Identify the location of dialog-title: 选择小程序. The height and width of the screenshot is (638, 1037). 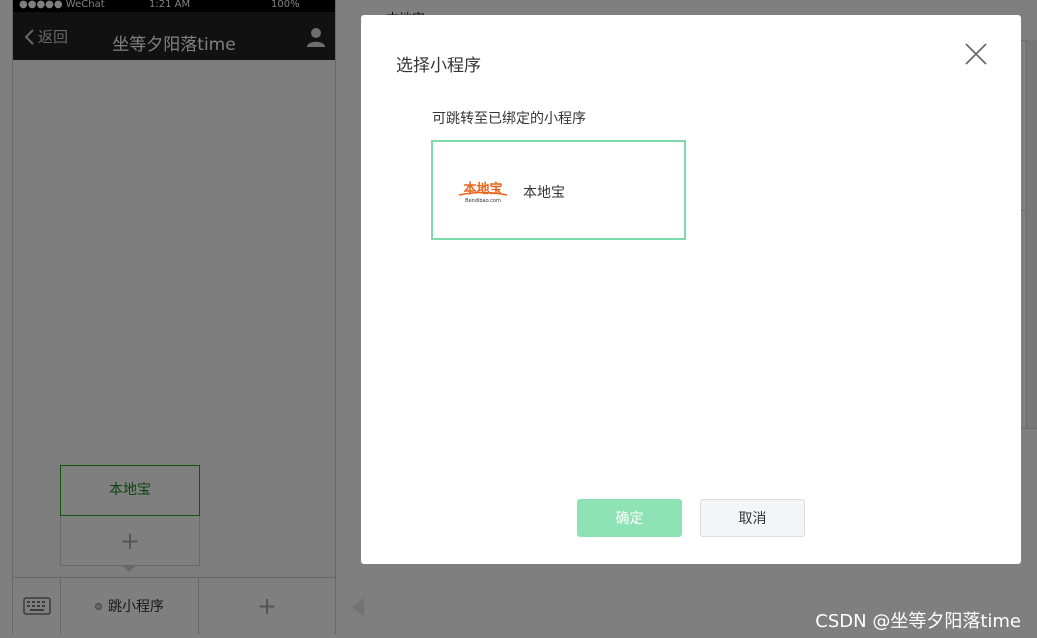
(438, 66).